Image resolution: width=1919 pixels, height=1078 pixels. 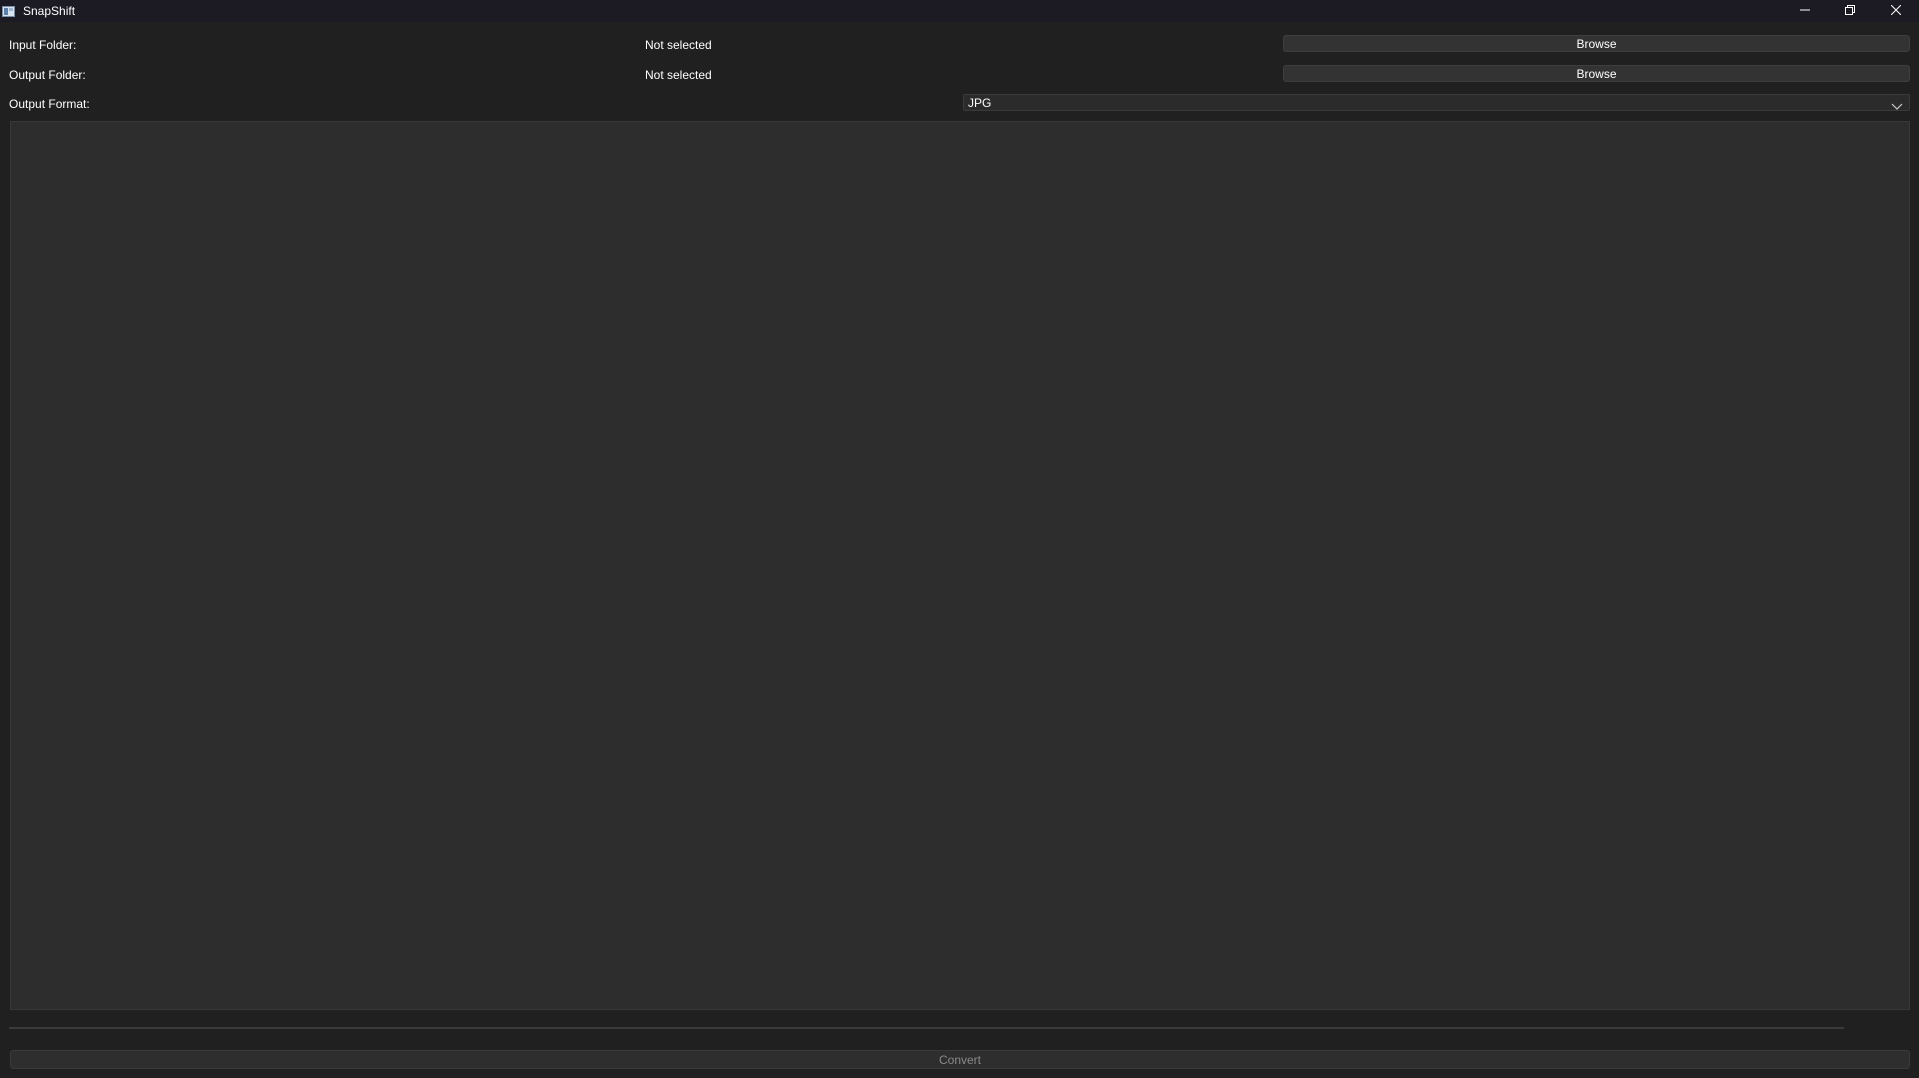 What do you see at coordinates (49, 11) in the screenshot?
I see `window-title: SnapShift` at bounding box center [49, 11].